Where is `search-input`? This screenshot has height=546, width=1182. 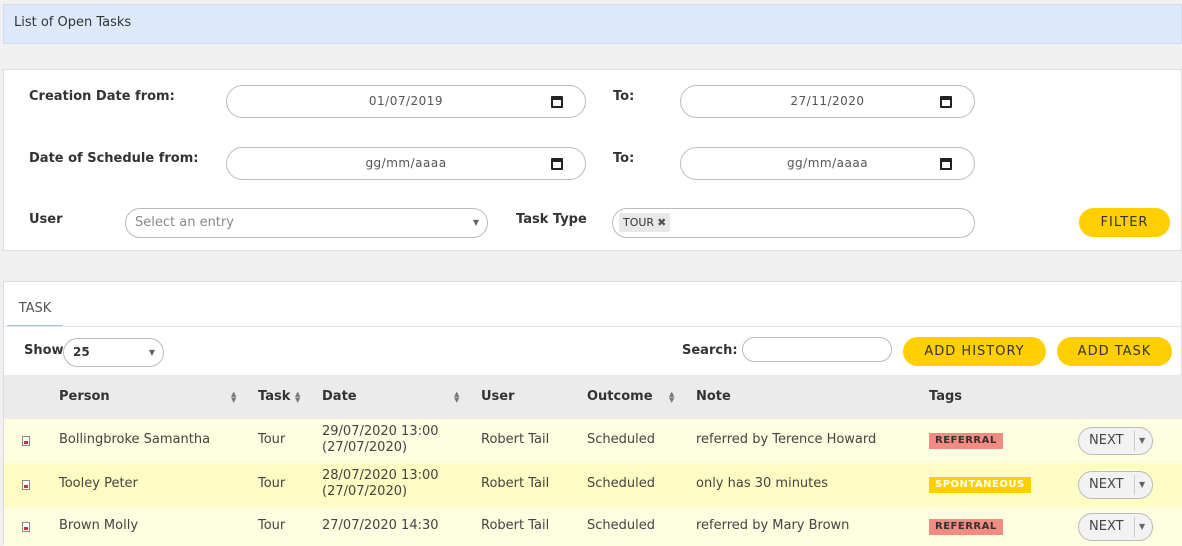 search-input is located at coordinates (817, 349).